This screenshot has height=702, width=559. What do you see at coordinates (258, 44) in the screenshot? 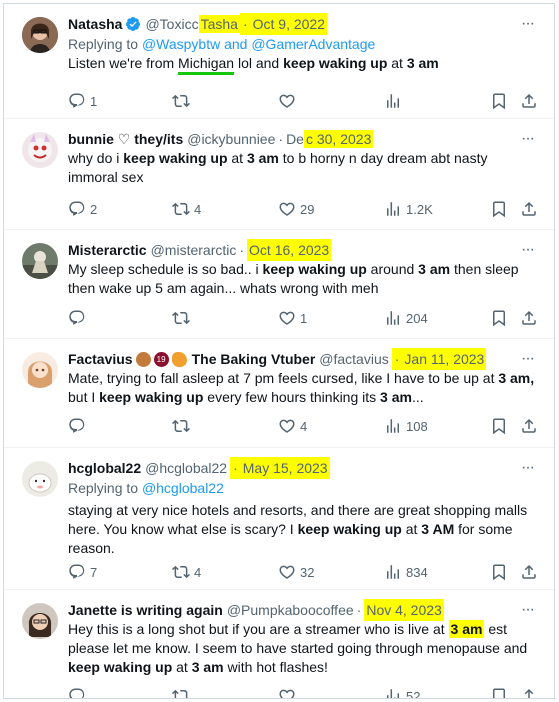
I see `reply-to-link: @Waspybtw and @GamerAdvantage` at bounding box center [258, 44].